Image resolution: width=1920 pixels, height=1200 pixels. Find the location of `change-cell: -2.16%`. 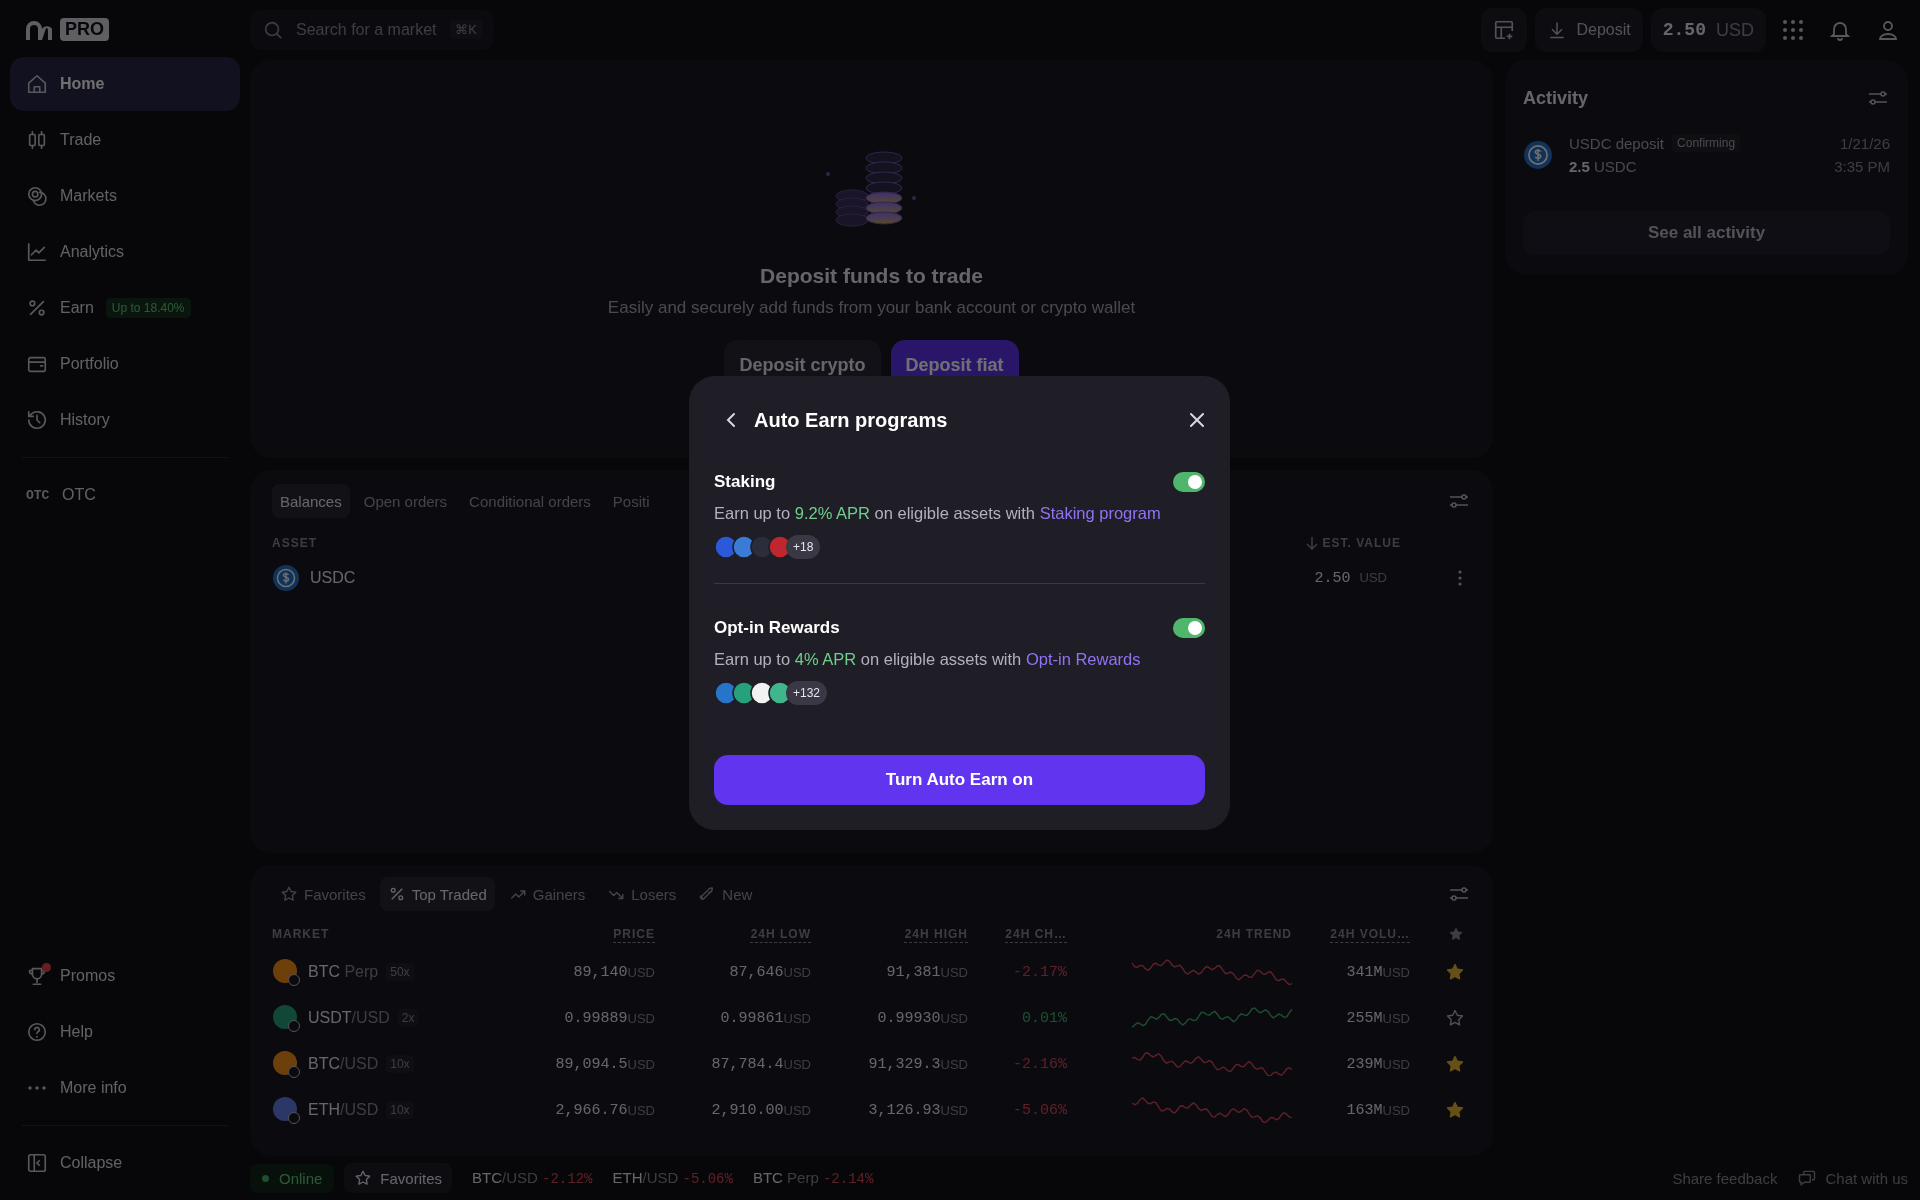

change-cell: -2.16% is located at coordinates (1040, 1064).